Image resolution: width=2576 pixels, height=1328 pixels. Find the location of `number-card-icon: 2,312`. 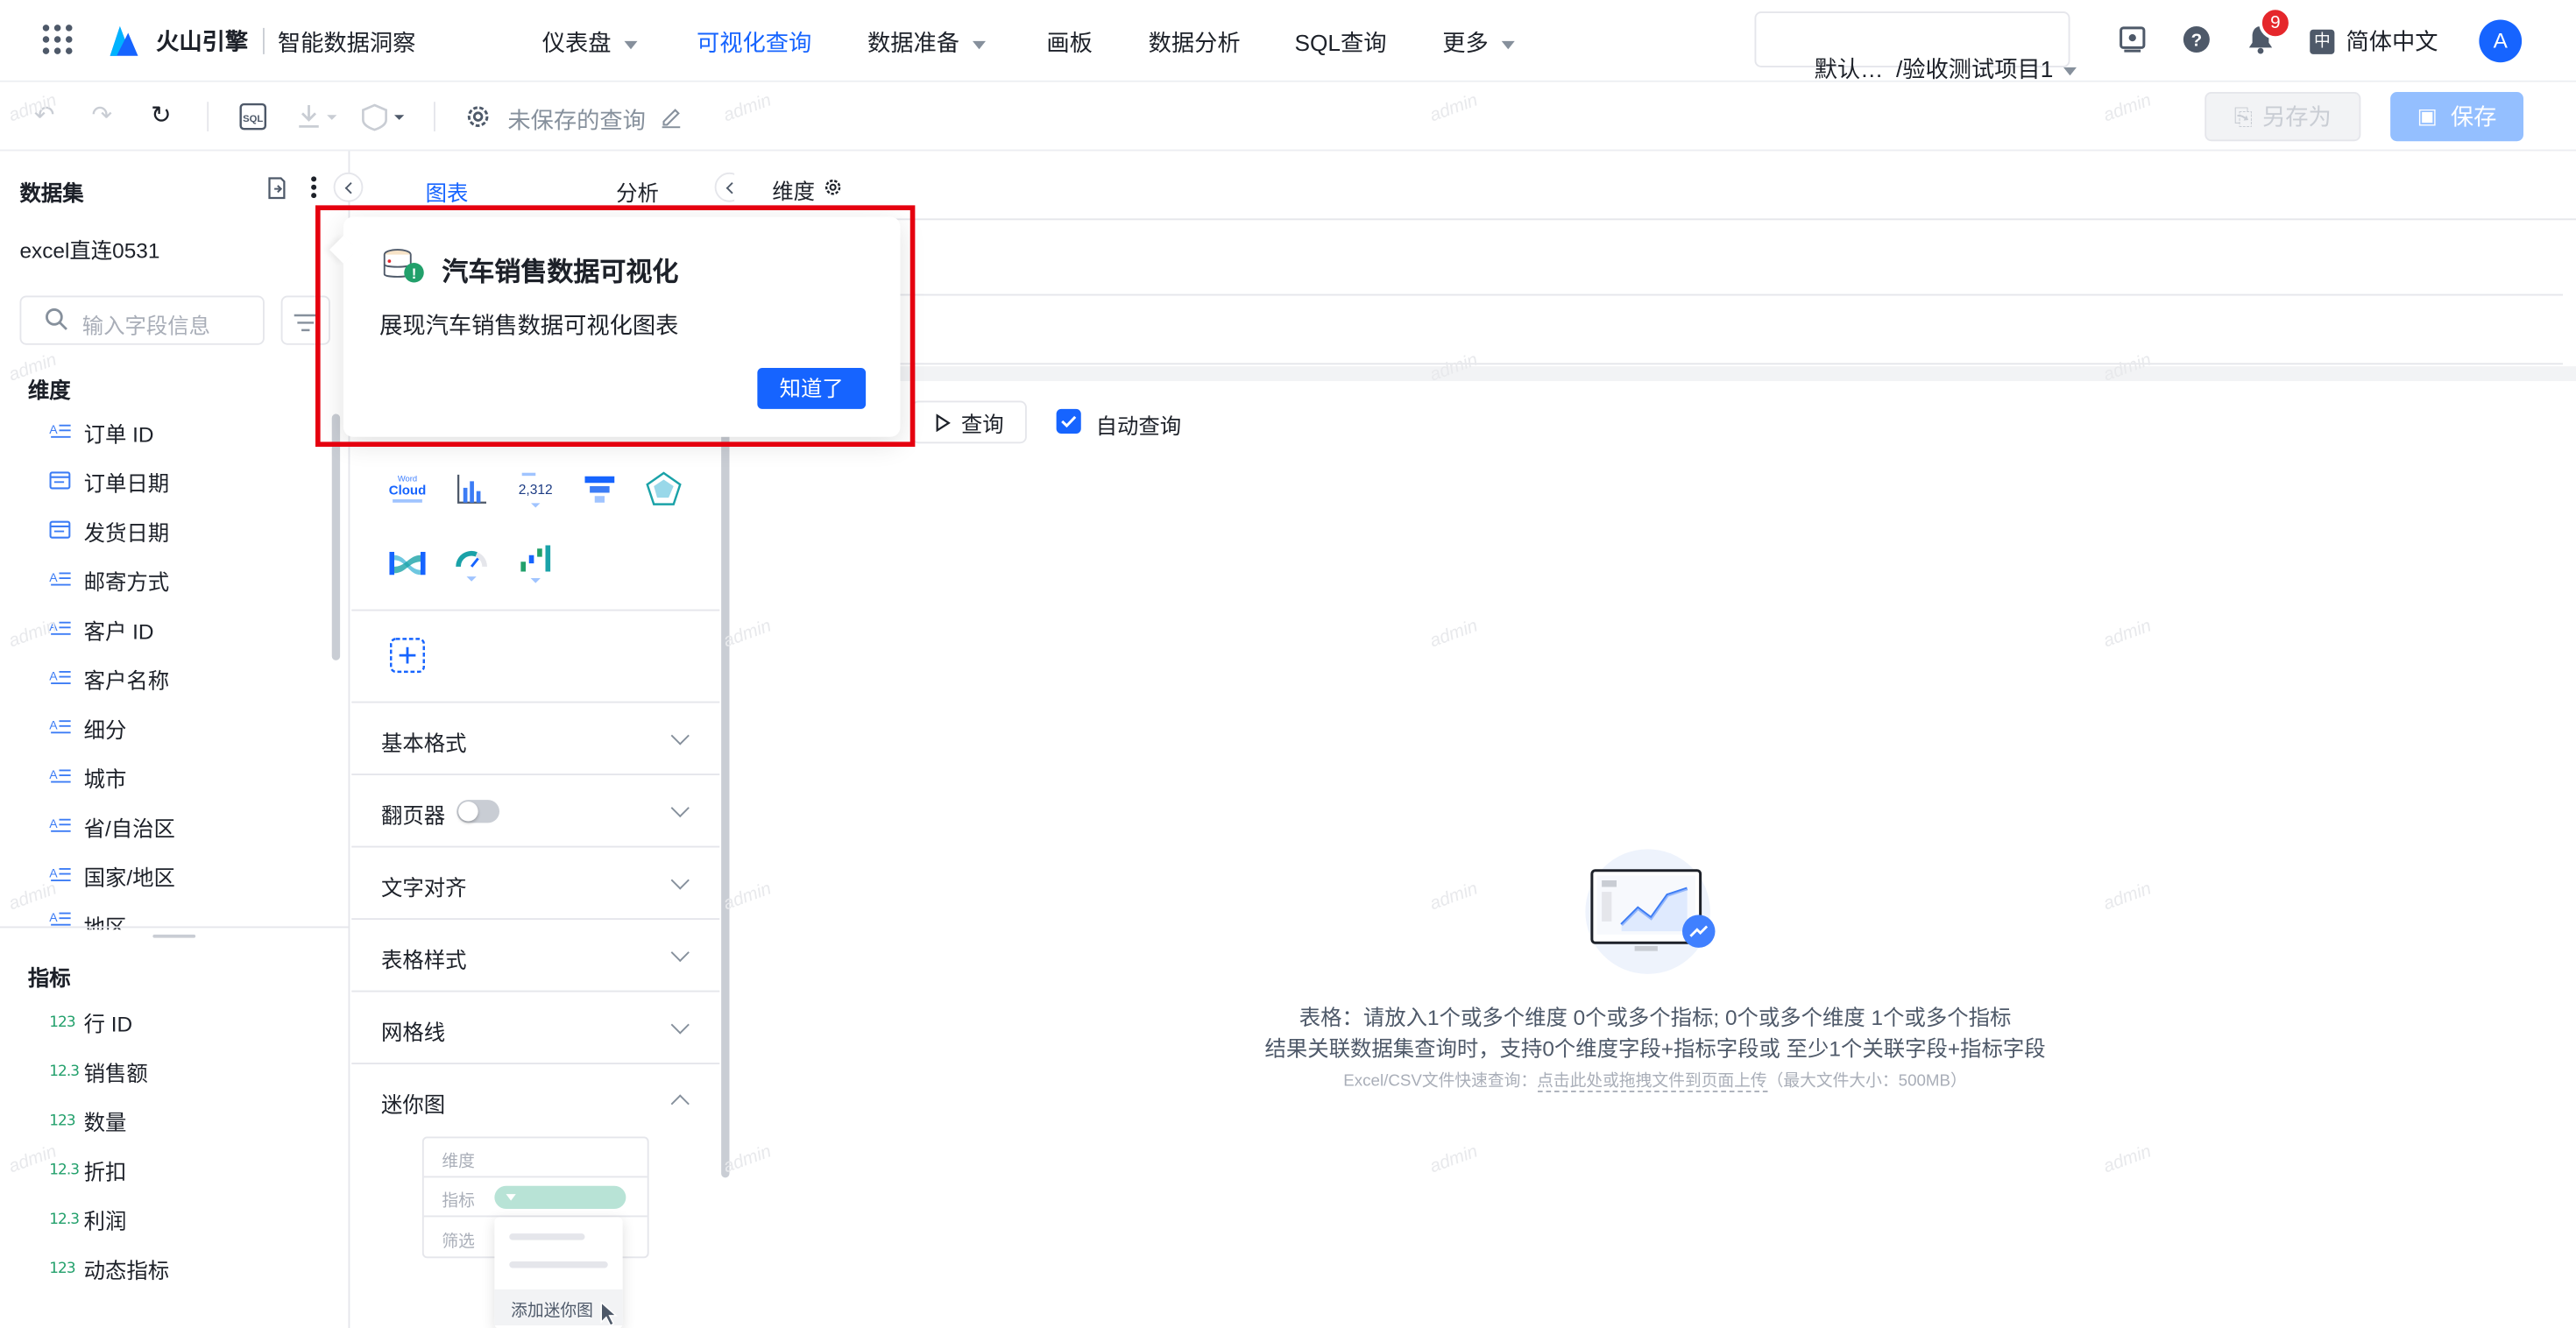

number-card-icon: 2,312 is located at coordinates (536, 489).